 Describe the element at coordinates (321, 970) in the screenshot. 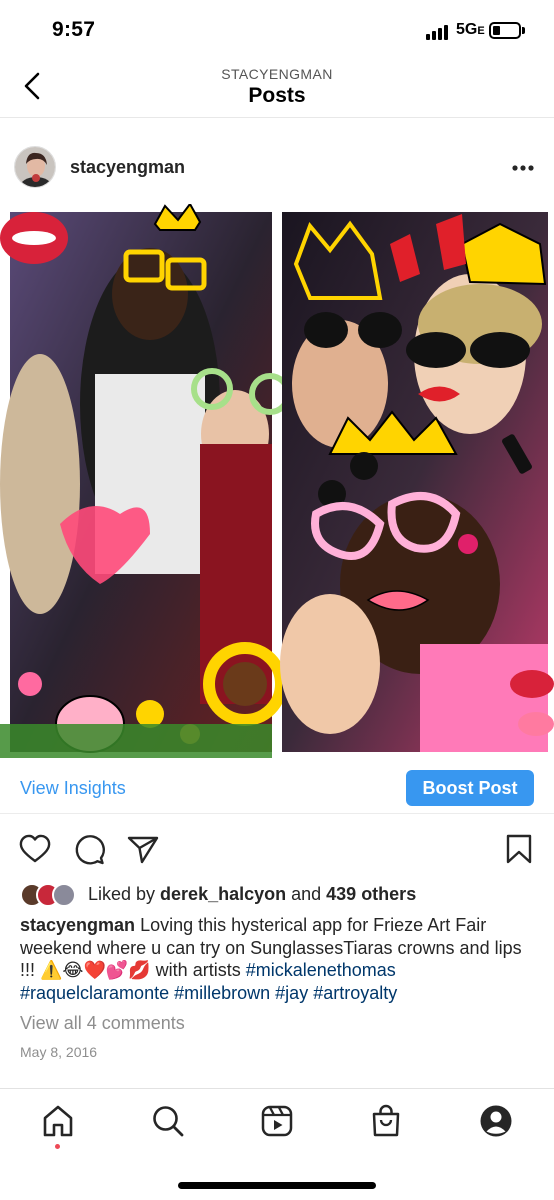

I see `hashtag: #mickalenethomas` at that location.